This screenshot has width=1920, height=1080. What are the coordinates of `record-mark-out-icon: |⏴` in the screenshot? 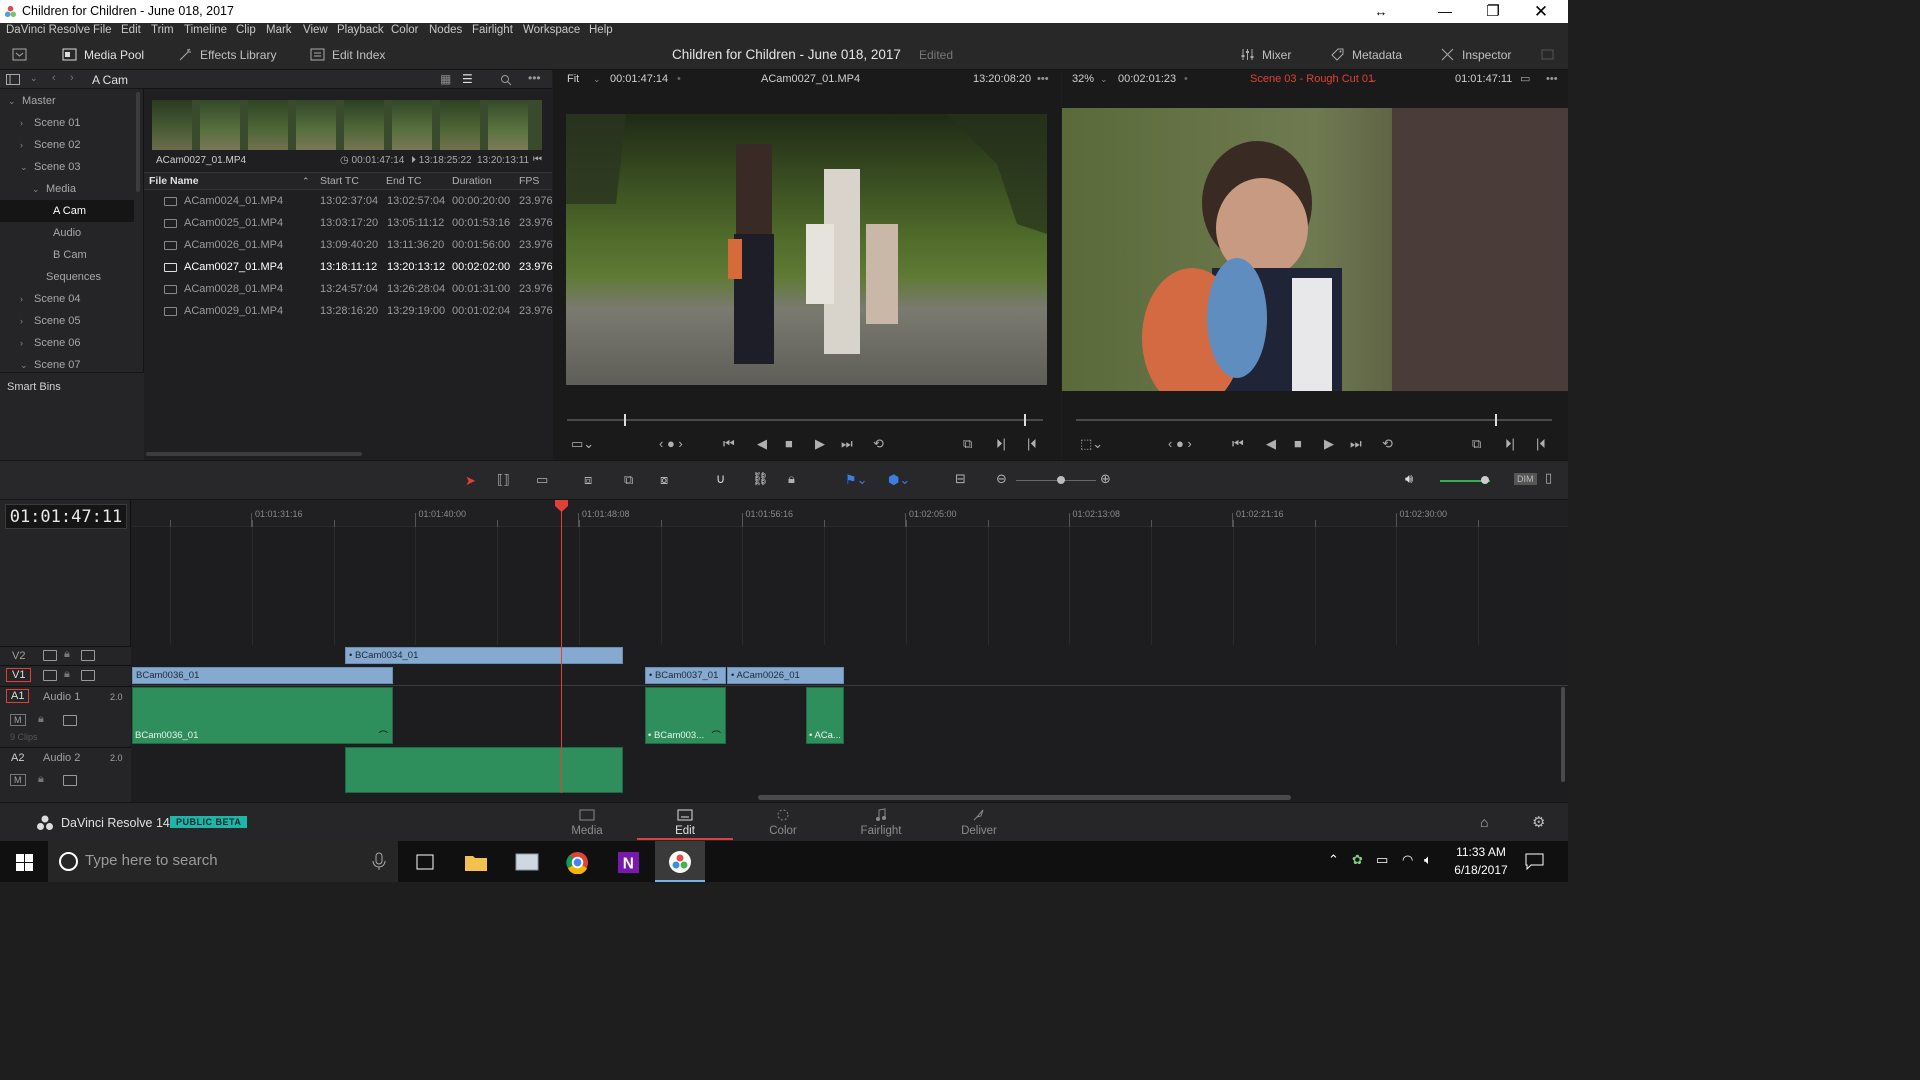 It's located at (1541, 444).